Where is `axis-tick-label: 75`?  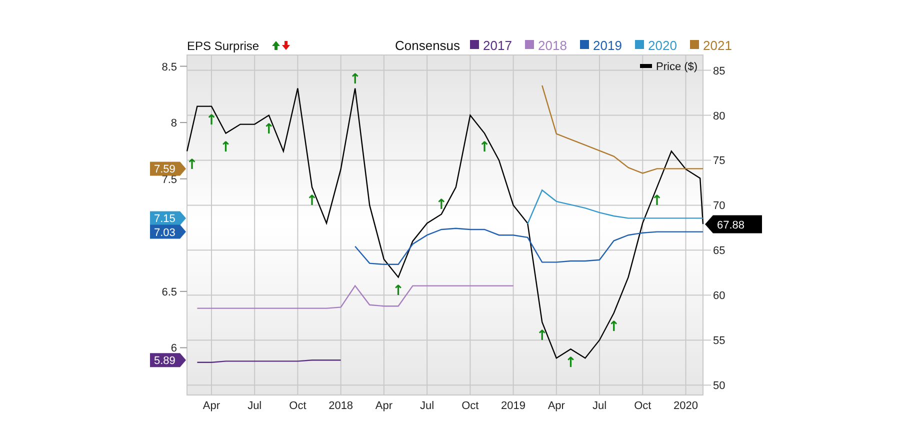 axis-tick-label: 75 is located at coordinates (719, 161).